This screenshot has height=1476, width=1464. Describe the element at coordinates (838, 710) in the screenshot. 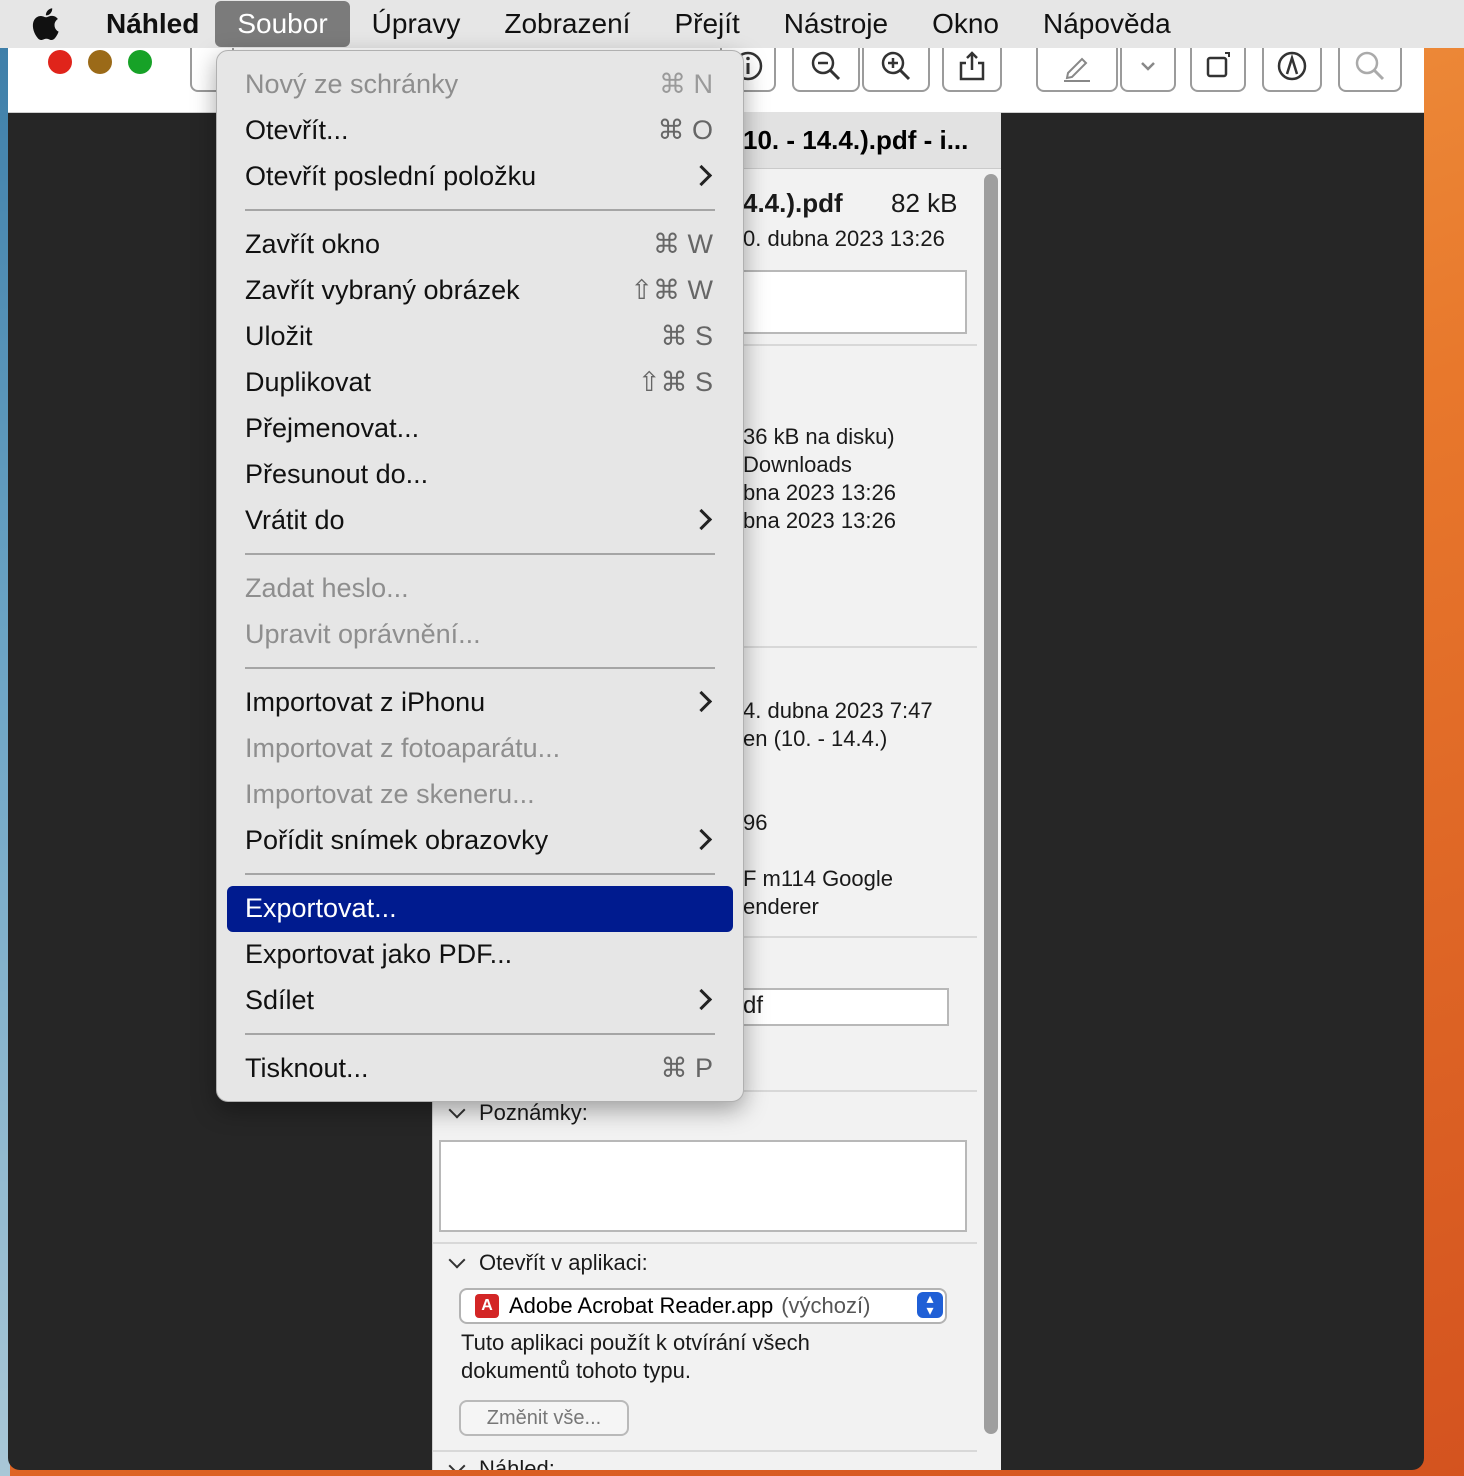

I see `more-info-line: 4. dubna 2023 7:47` at that location.